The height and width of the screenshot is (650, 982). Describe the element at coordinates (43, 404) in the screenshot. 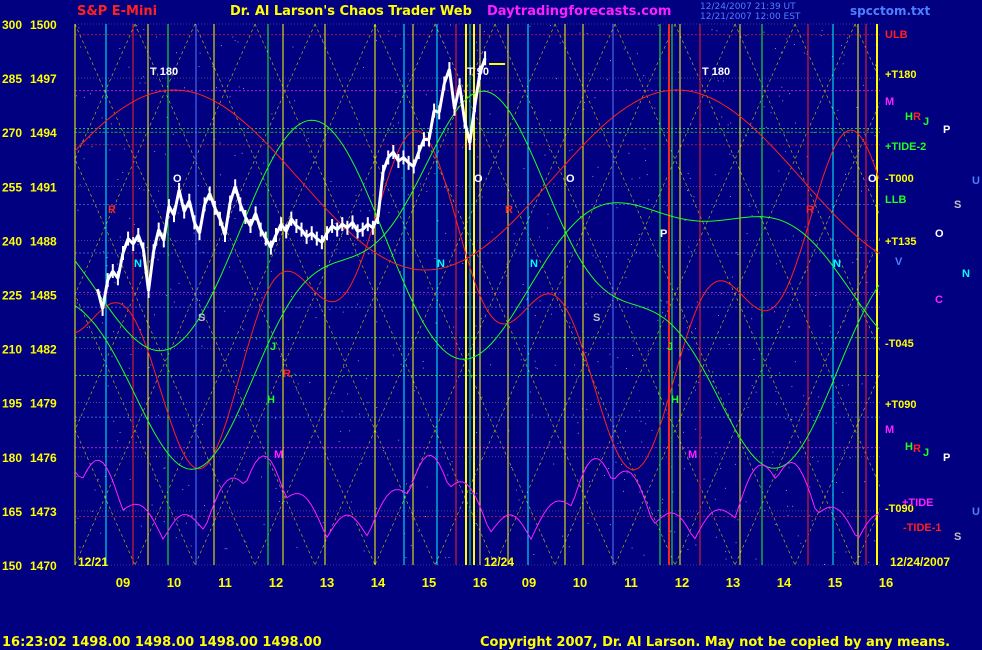

I see `y-price-label: 1479` at that location.